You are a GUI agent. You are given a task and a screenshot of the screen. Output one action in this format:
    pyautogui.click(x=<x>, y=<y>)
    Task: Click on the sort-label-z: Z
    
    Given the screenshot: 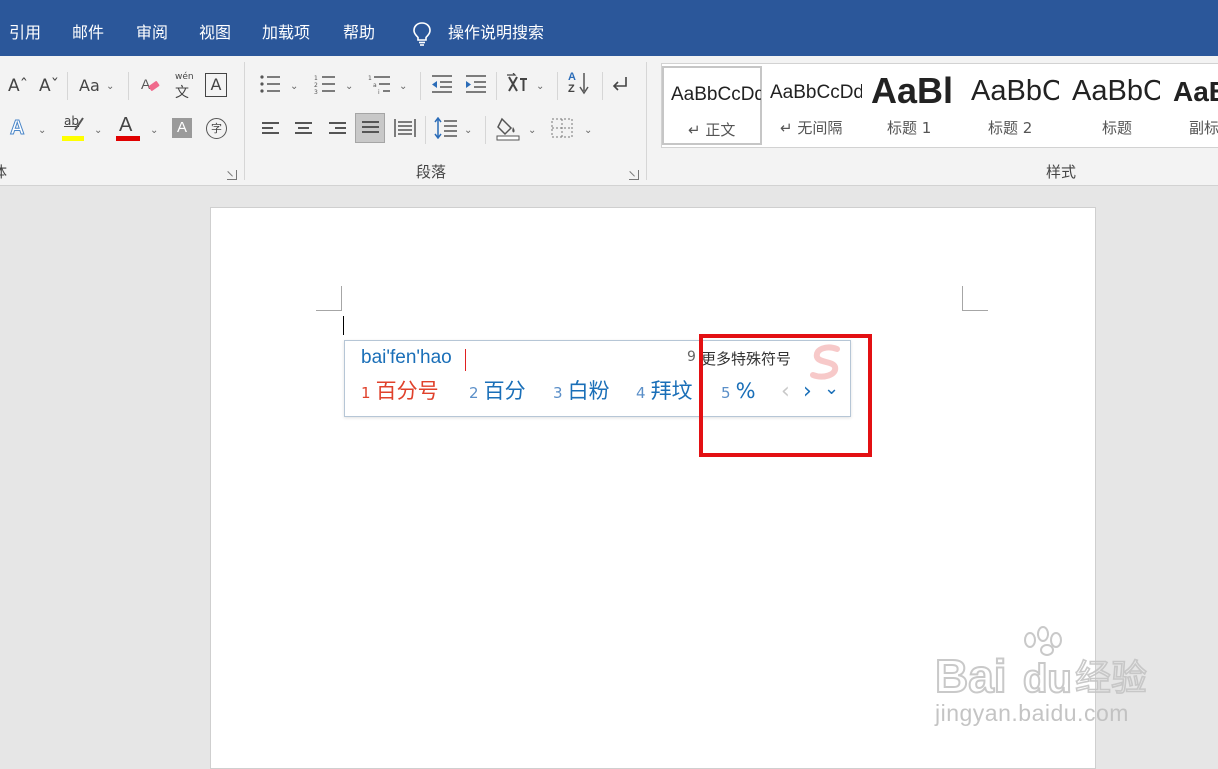 What is the action you would take?
    pyautogui.click(x=571, y=89)
    